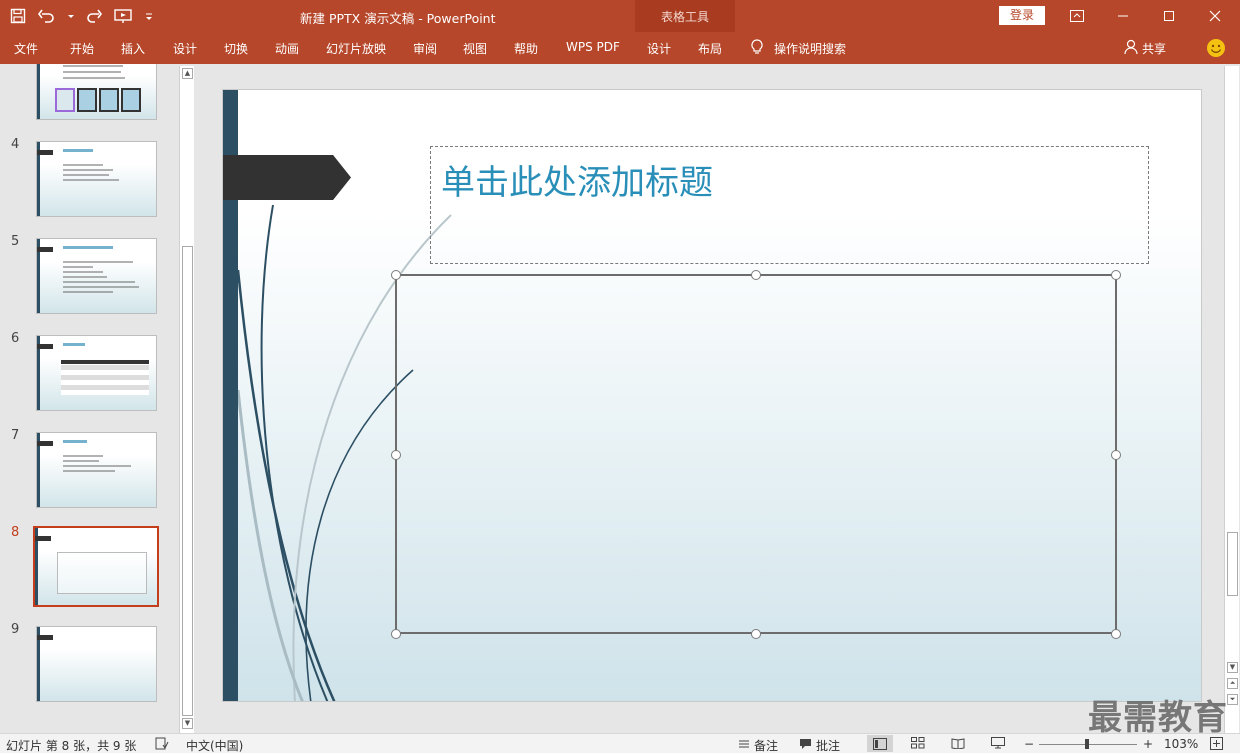 The width and height of the screenshot is (1240, 753). I want to click on table-tools-label: 表格工具, so click(684, 17).